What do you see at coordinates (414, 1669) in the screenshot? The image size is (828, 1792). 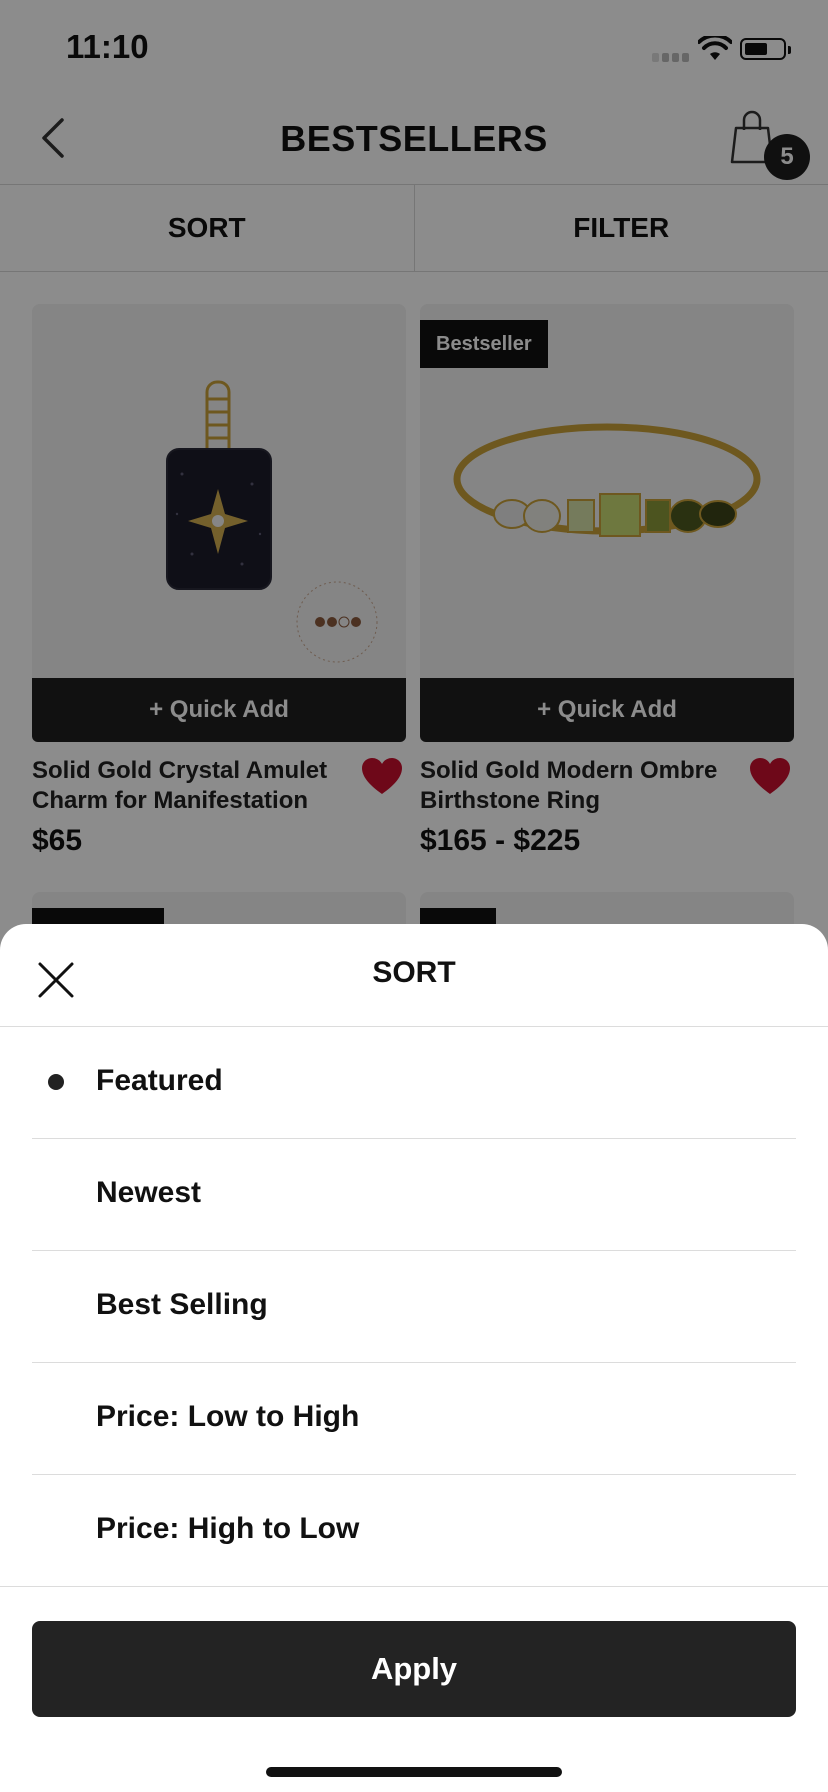 I see `apply-button: Apply` at bounding box center [414, 1669].